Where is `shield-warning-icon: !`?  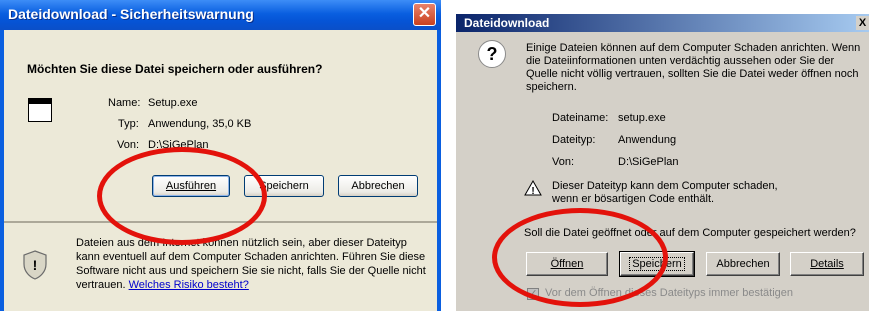 shield-warning-icon: ! is located at coordinates (35, 265).